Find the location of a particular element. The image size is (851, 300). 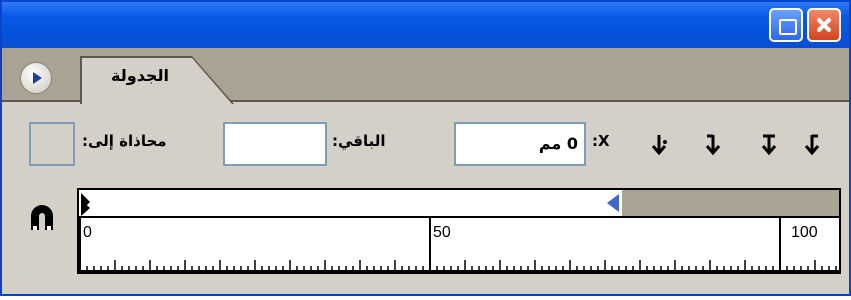

ruler-label-100: 100 is located at coordinates (804, 232).